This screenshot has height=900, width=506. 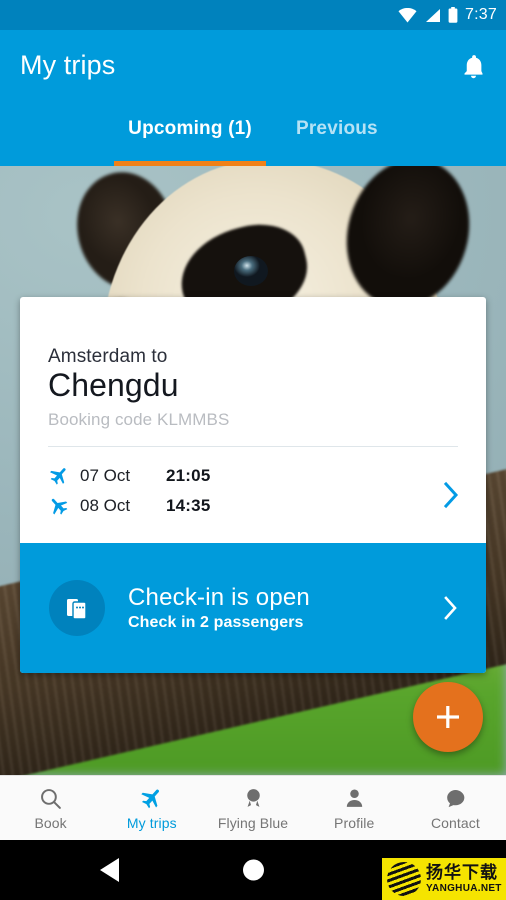 What do you see at coordinates (456, 798) in the screenshot?
I see `chat-bubble-icon` at bounding box center [456, 798].